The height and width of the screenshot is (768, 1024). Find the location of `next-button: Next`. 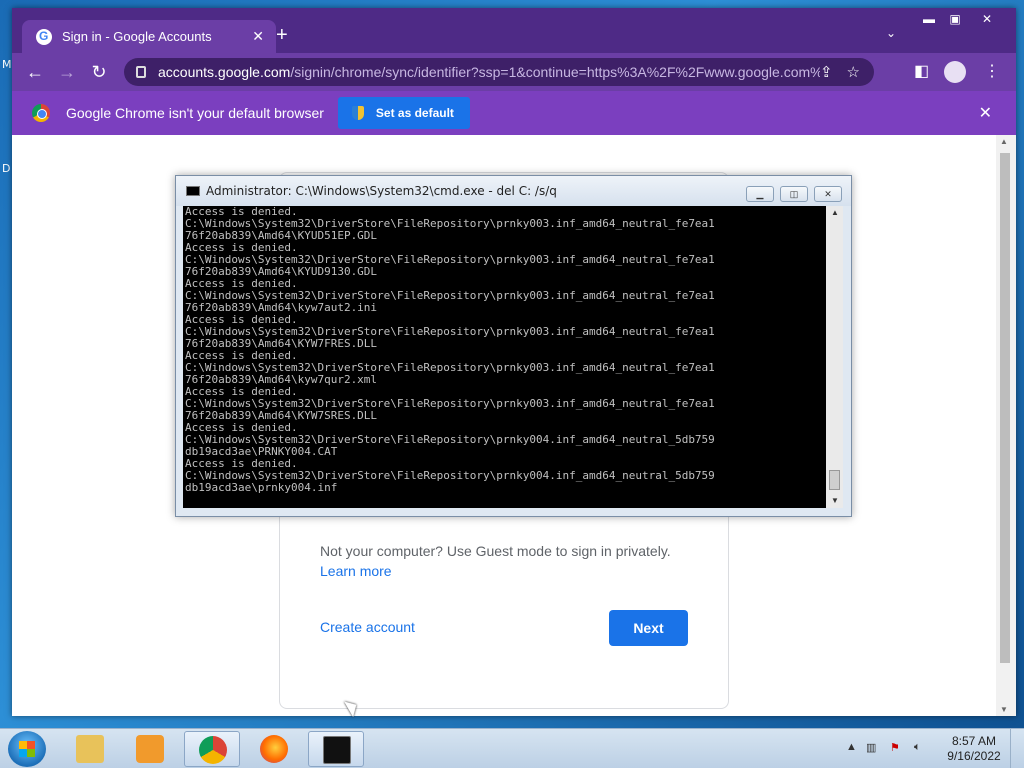

next-button: Next is located at coordinates (648, 628).